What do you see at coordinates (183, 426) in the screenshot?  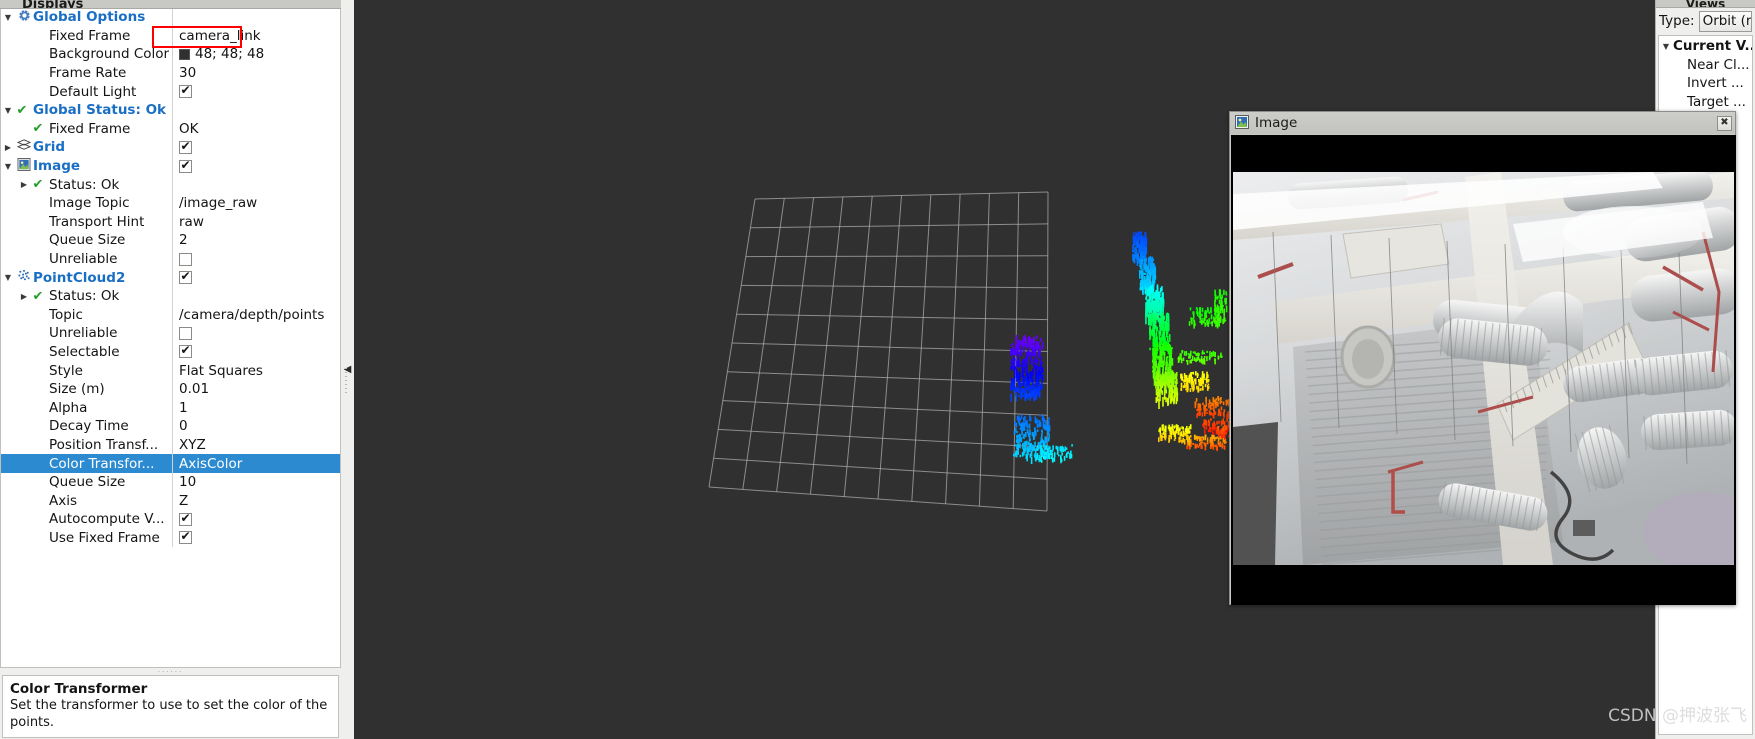 I see `property-value: 0` at bounding box center [183, 426].